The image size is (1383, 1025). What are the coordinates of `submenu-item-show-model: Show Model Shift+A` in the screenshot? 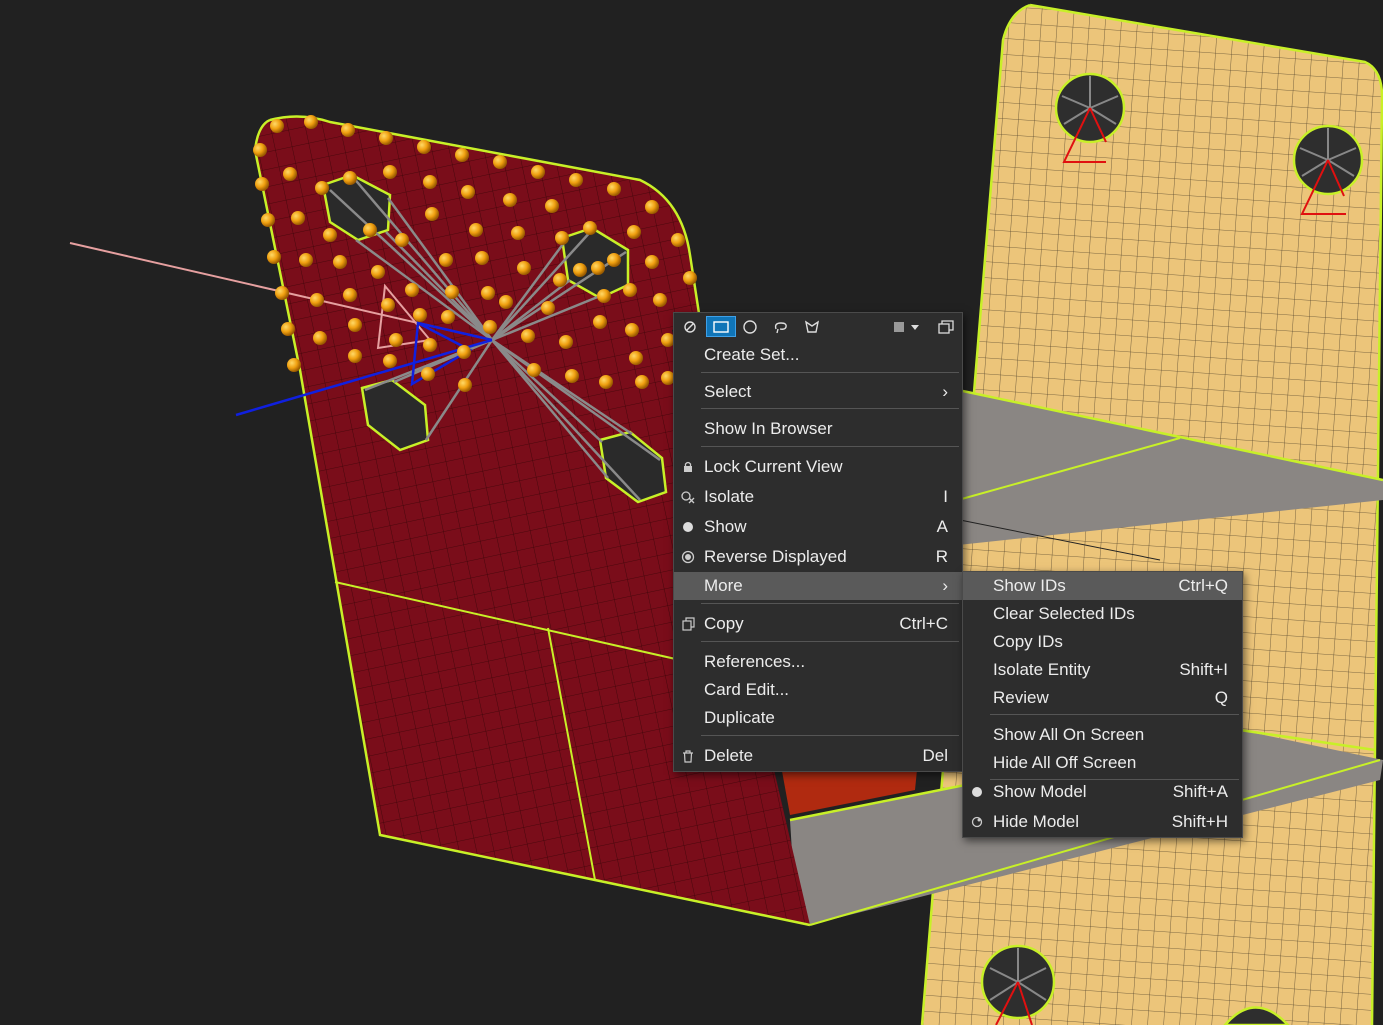 It's located at (1102, 792).